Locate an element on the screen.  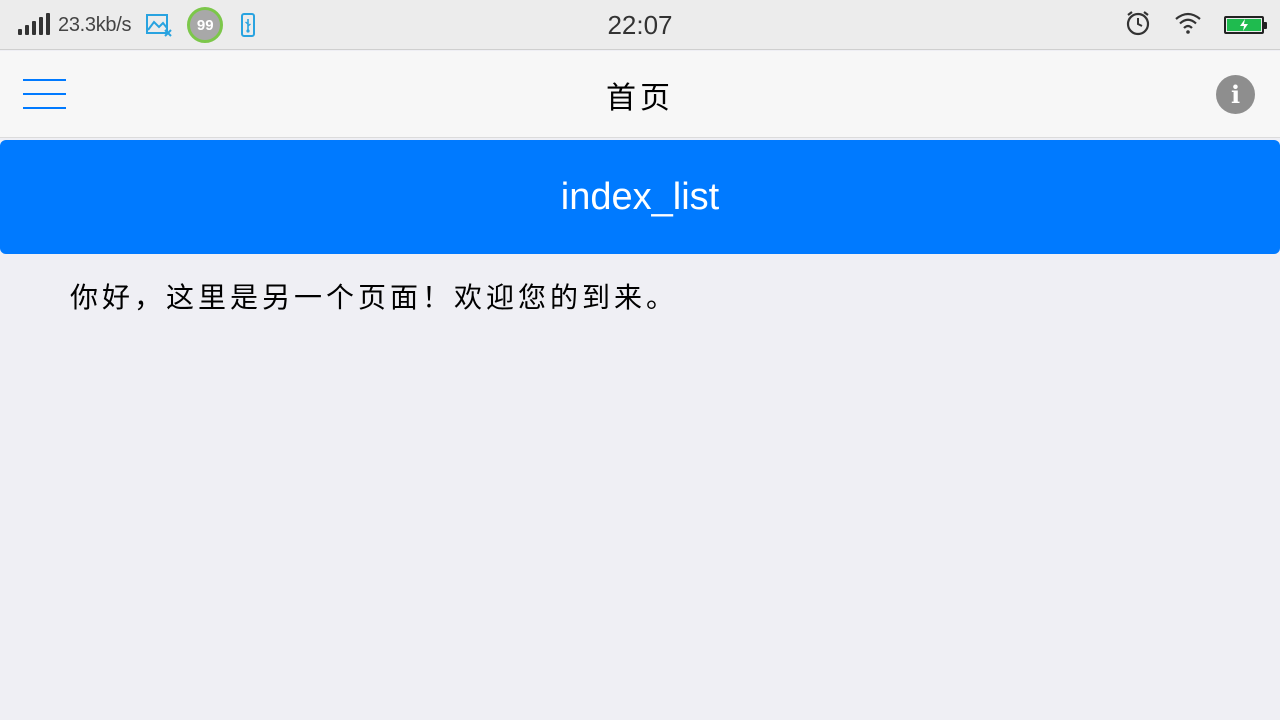
battery-level-fill is located at coordinates (1244, 25).